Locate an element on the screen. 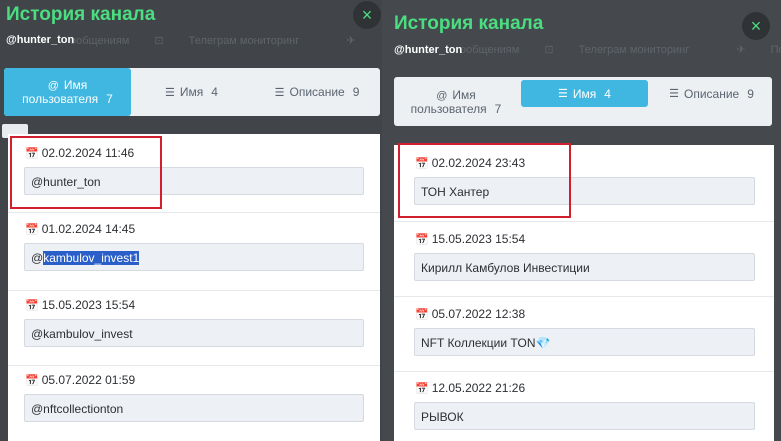  background-nav: ообщениям ⊡ Телеграм мониторинг ✈ Поис is located at coordinates (620, 49).